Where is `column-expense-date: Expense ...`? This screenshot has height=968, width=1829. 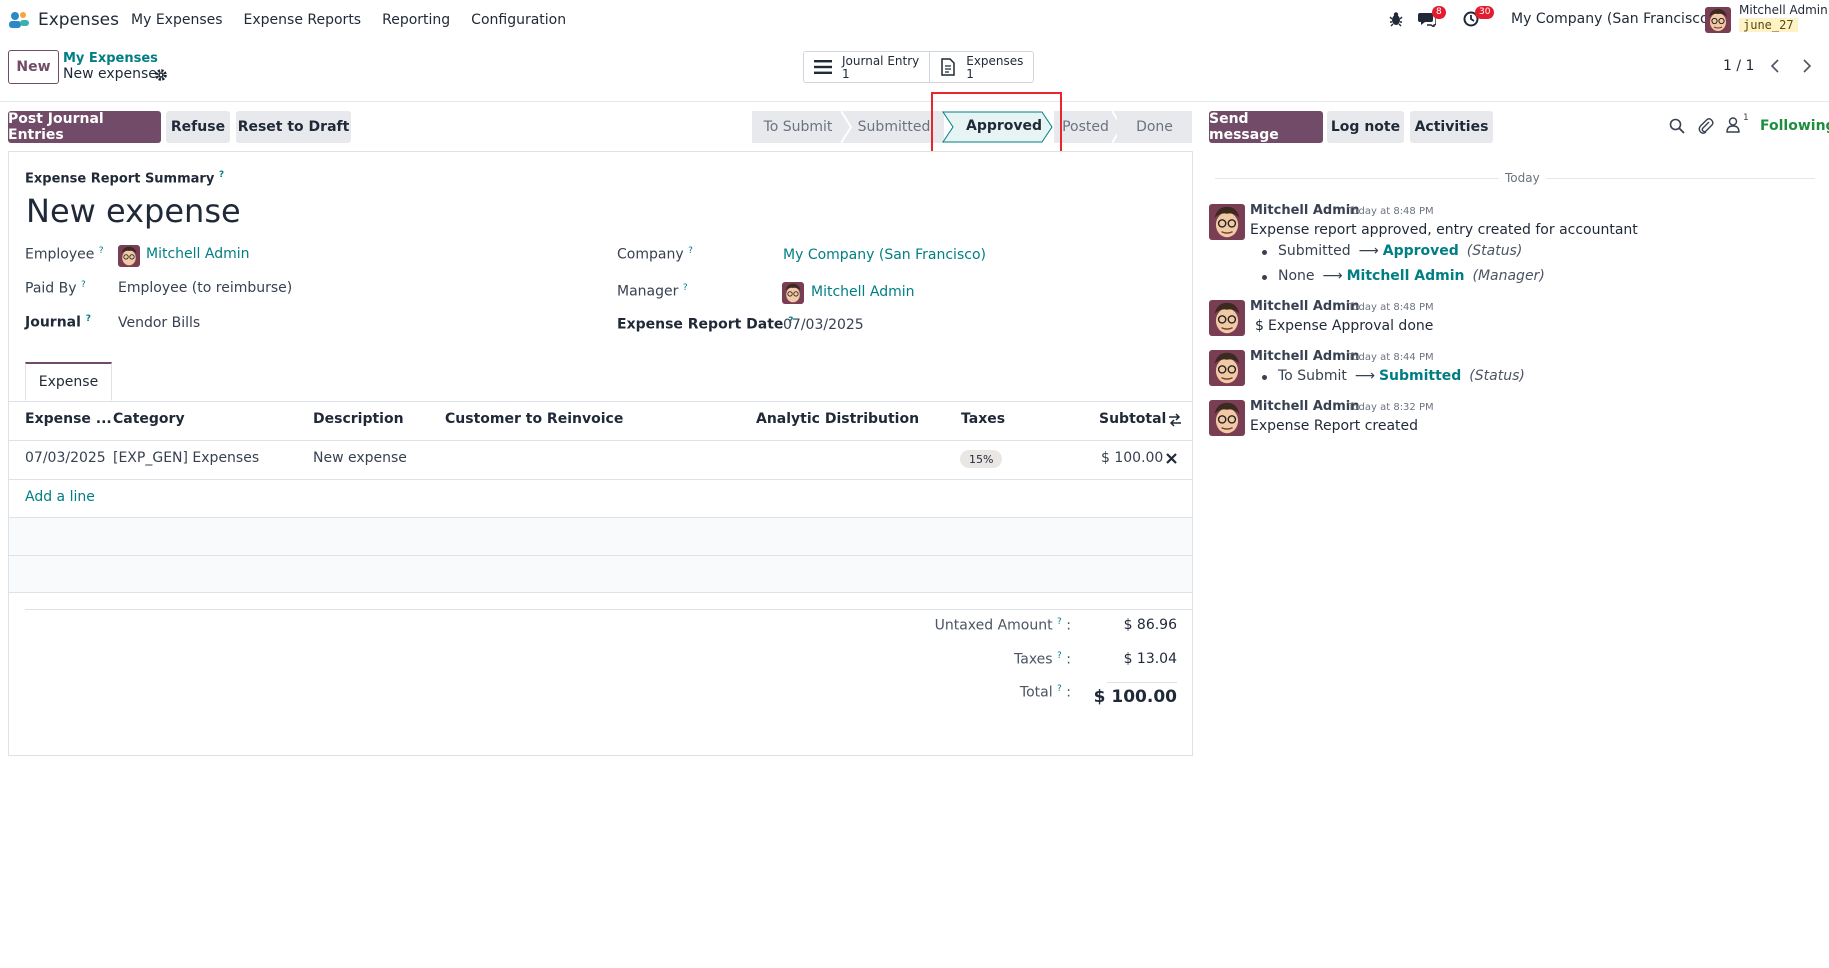 column-expense-date: Expense ... is located at coordinates (68, 419).